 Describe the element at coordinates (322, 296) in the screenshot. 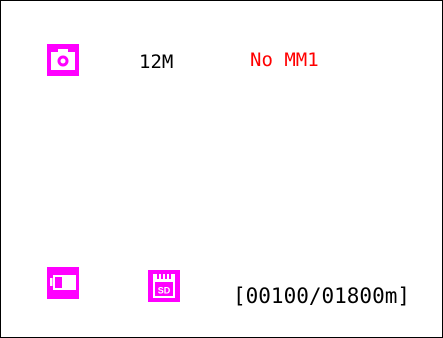

I see `capture-counter: [00100/01800m]` at that location.